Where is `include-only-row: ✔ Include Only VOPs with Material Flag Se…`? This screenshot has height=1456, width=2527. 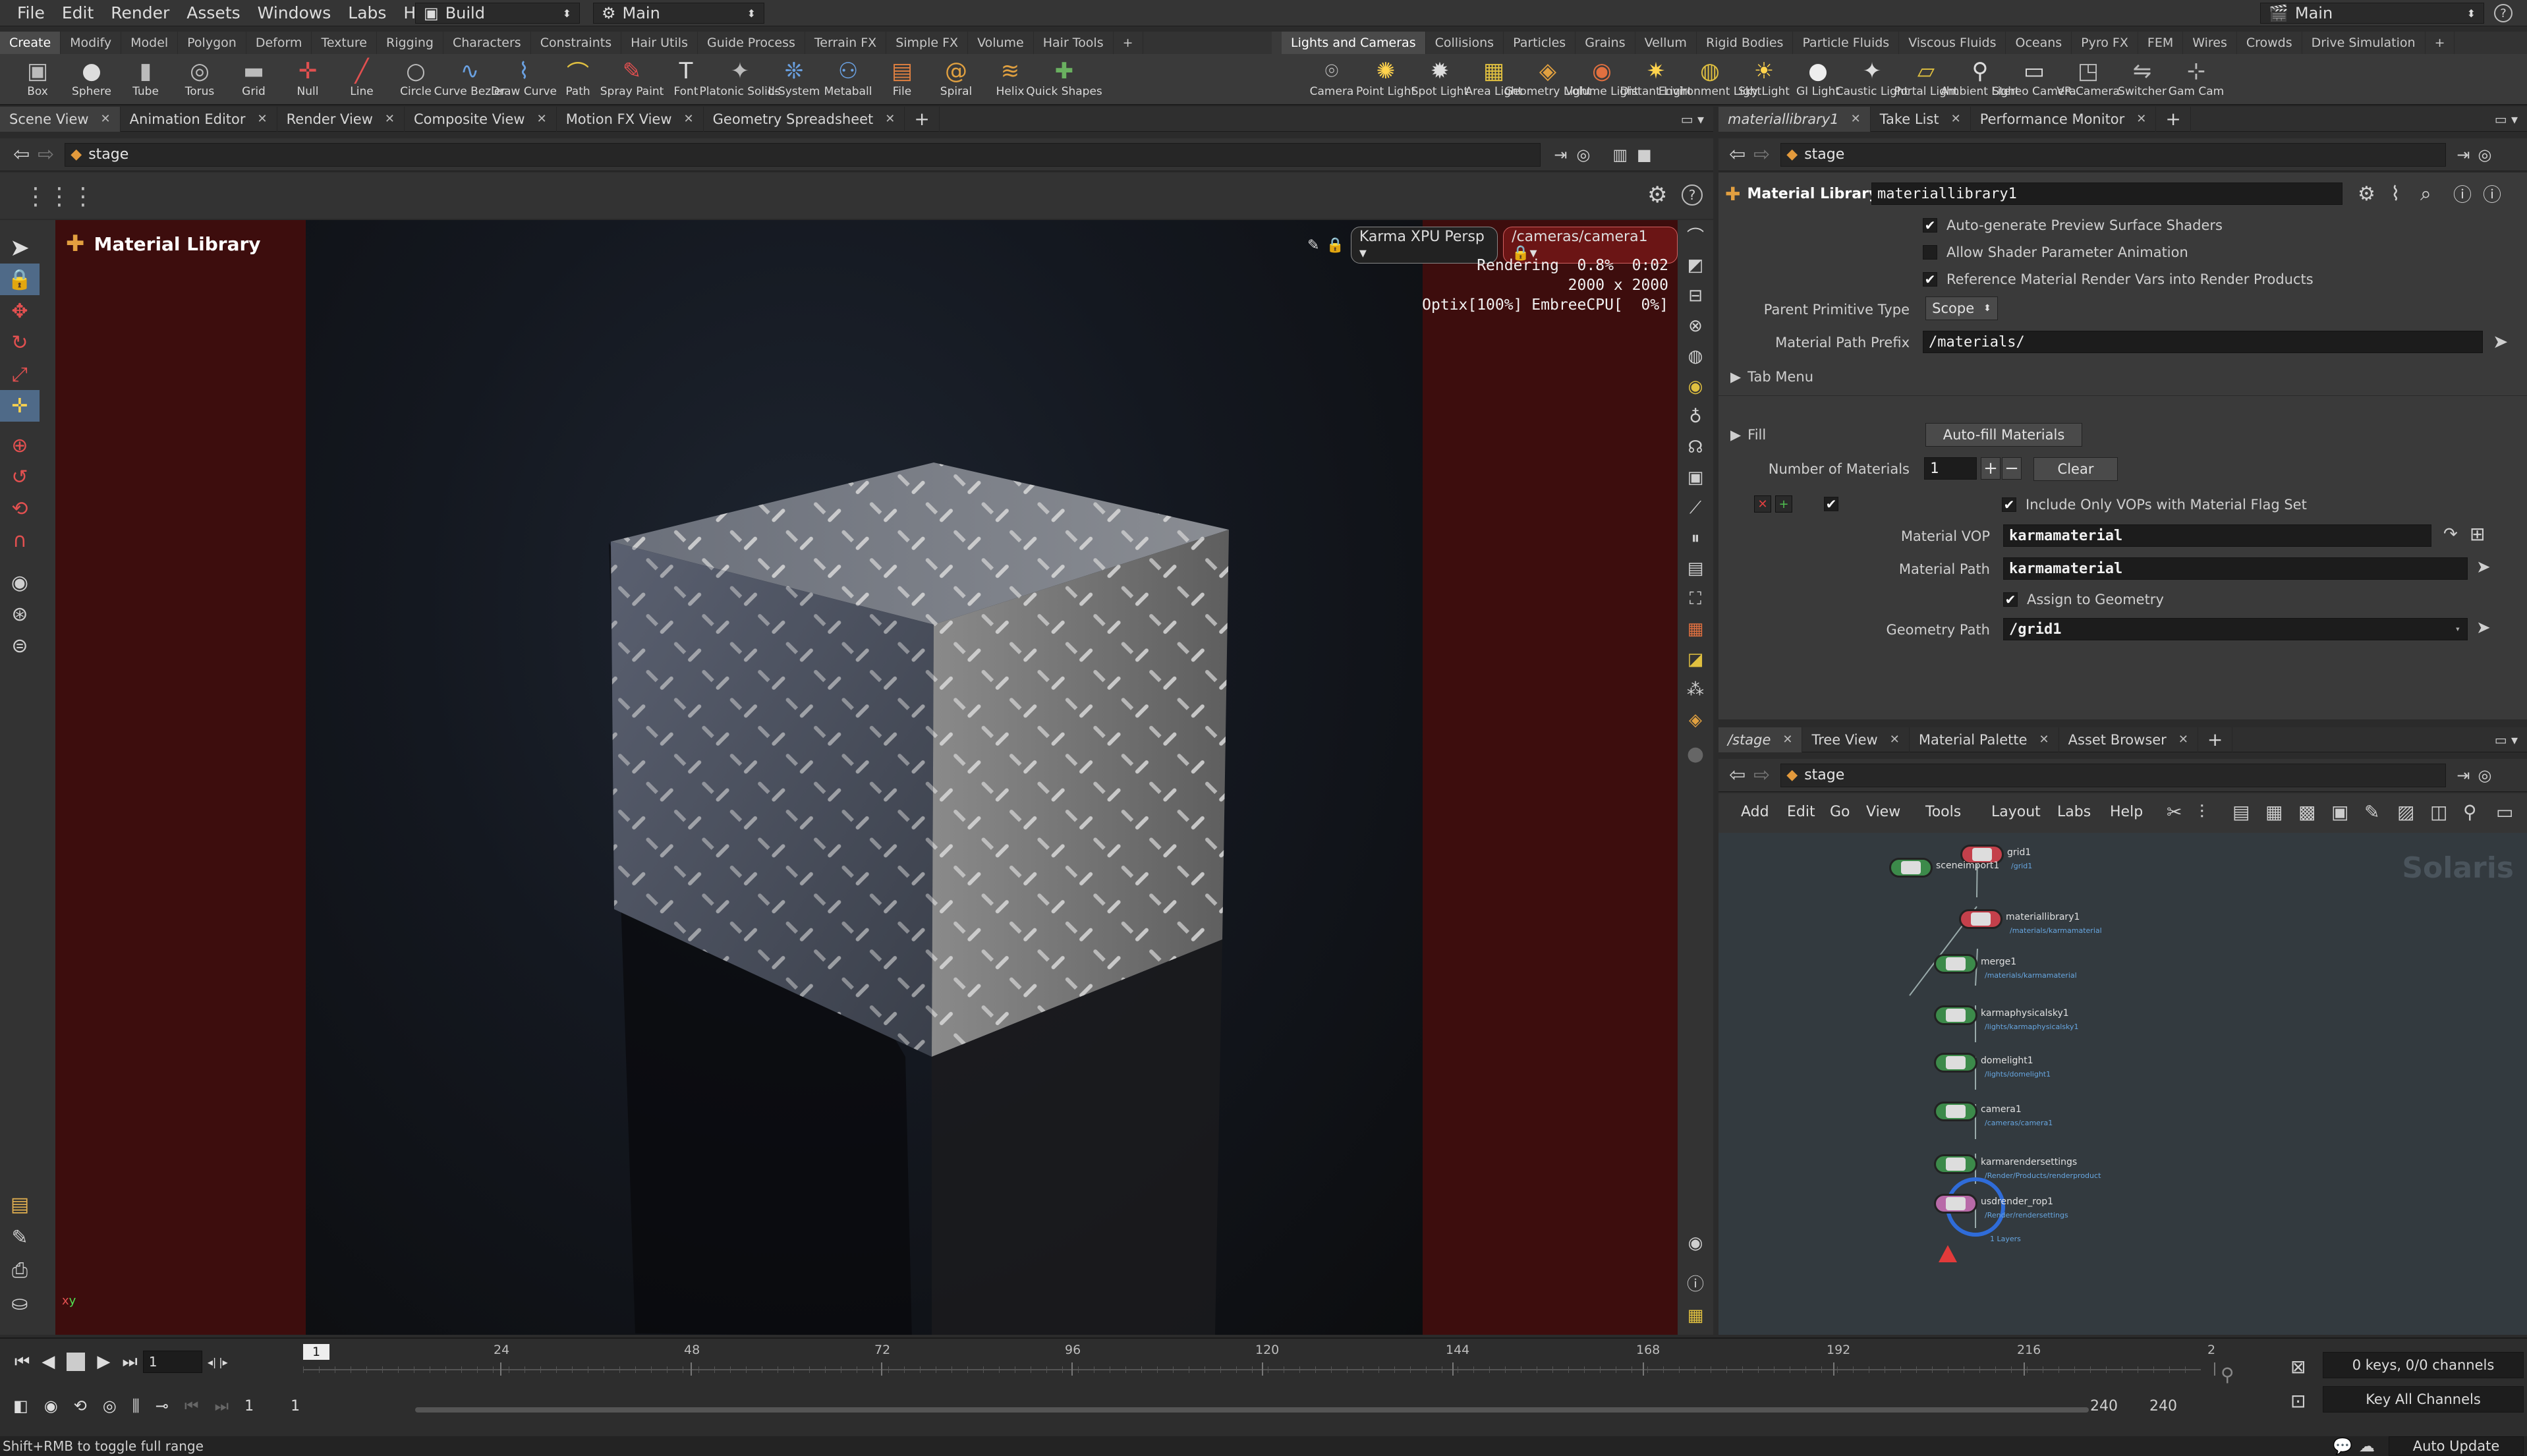 include-only-row: ✔ Include Only VOPs with Material Flag Se… is located at coordinates (2154, 505).